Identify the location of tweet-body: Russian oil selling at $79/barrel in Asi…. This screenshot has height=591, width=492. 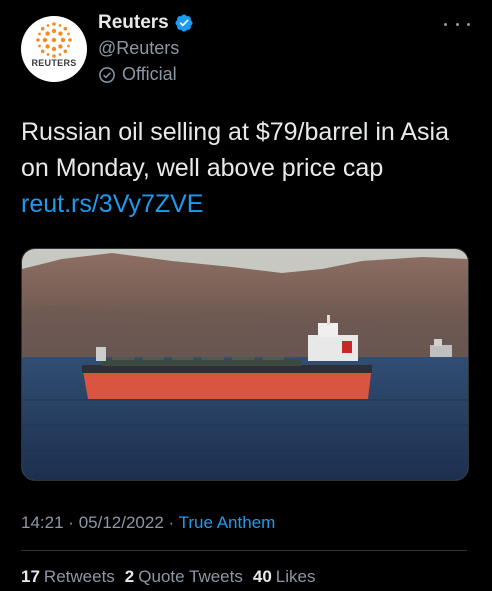
(235, 150).